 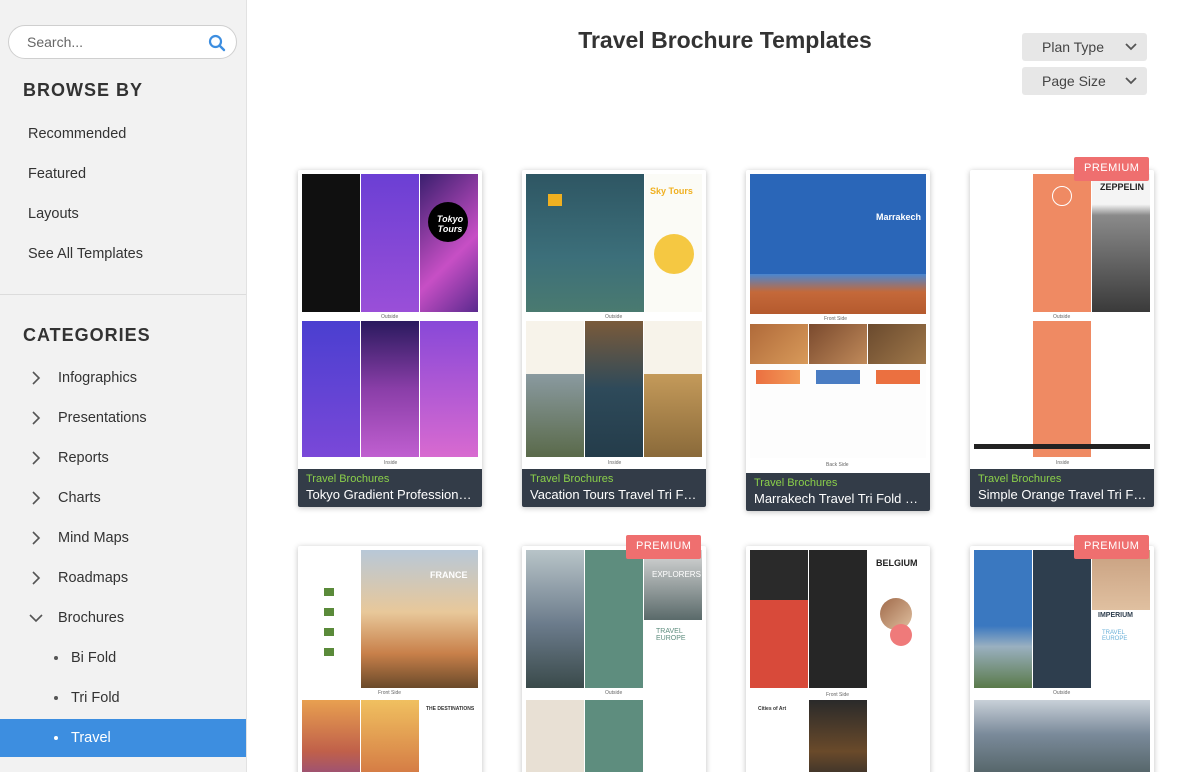 I want to click on subcategory-travel: Travel, so click(x=123, y=738).